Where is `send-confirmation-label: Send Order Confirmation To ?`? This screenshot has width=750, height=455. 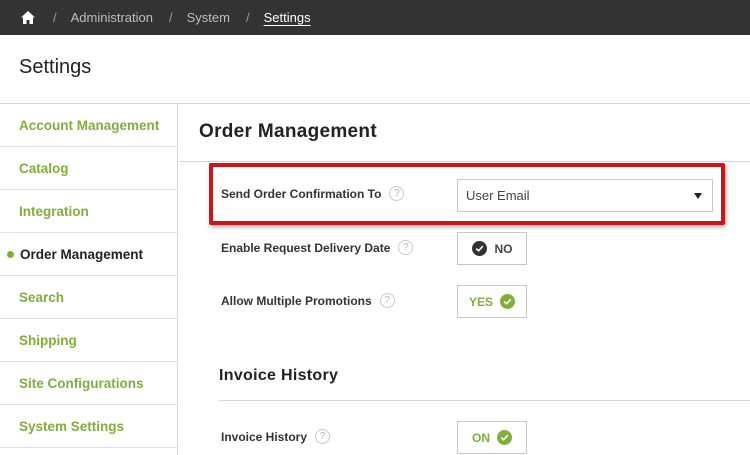 send-confirmation-label: Send Order Confirmation To ? is located at coordinates (313, 193).